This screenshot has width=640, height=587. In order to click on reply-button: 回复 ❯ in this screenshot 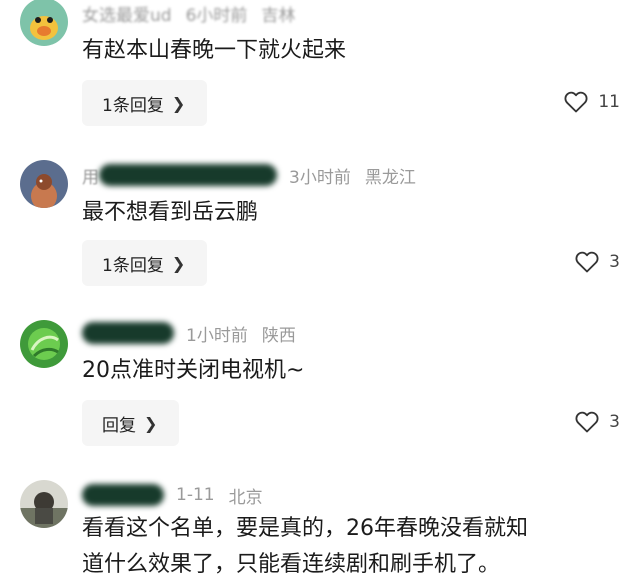, I will do `click(131, 423)`.